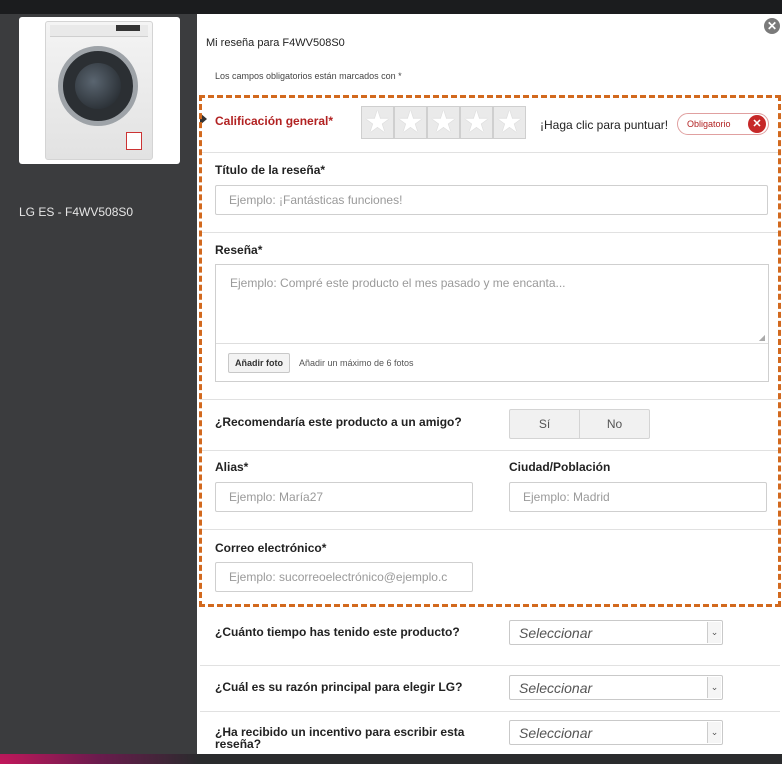  What do you see at coordinates (270, 170) in the screenshot?
I see `review-title-label: Título de la reseña*` at bounding box center [270, 170].